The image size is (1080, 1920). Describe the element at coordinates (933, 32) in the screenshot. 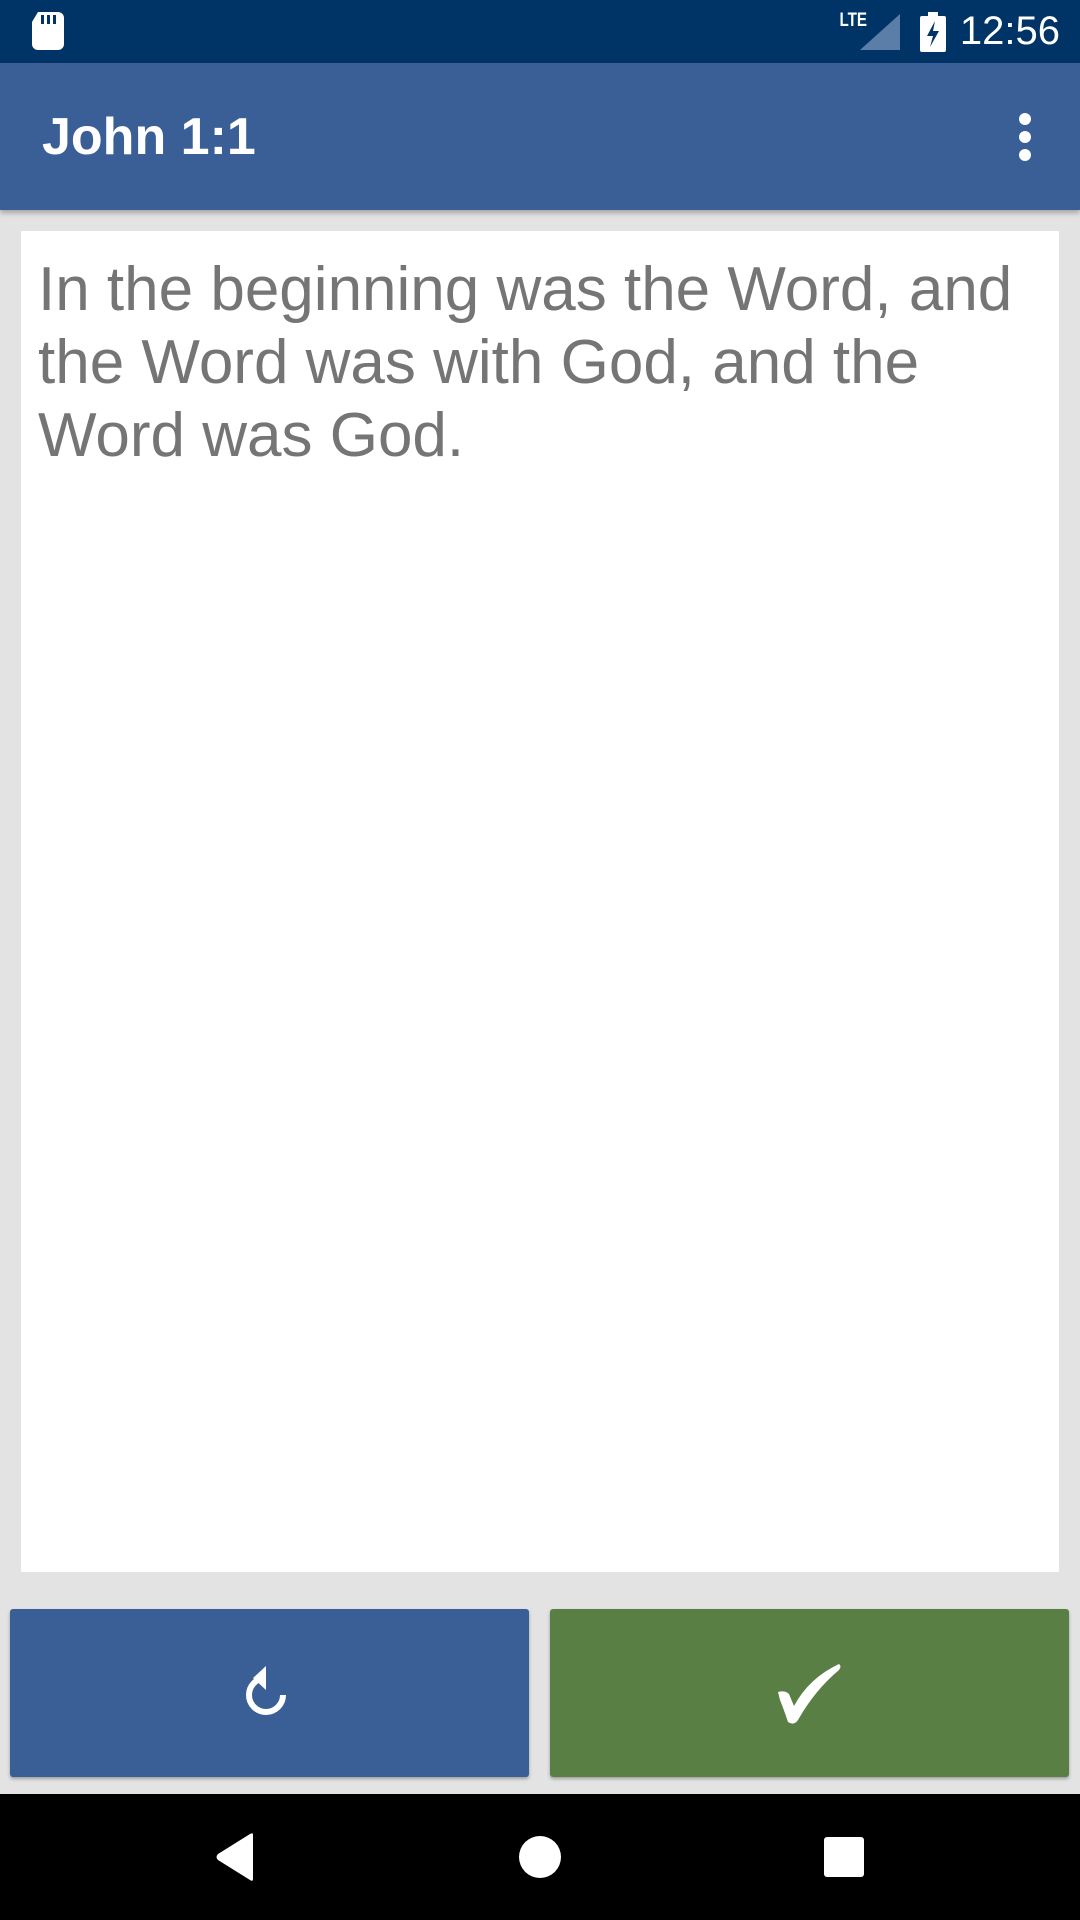

I see `battery-charging-icon` at that location.